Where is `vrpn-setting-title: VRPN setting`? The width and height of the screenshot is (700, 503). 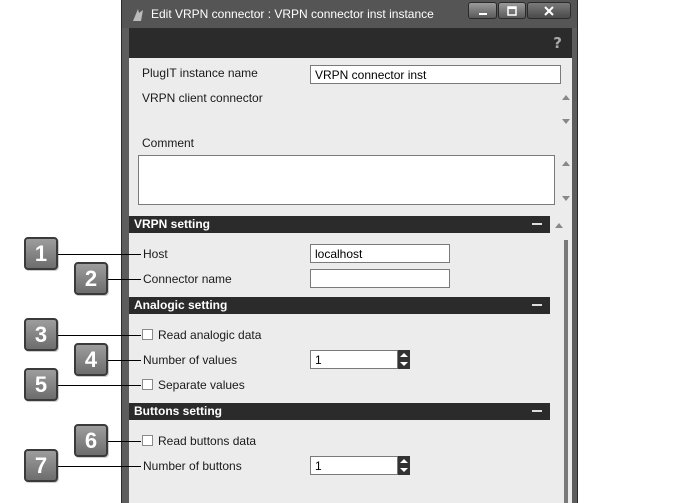 vrpn-setting-title: VRPN setting is located at coordinates (172, 224).